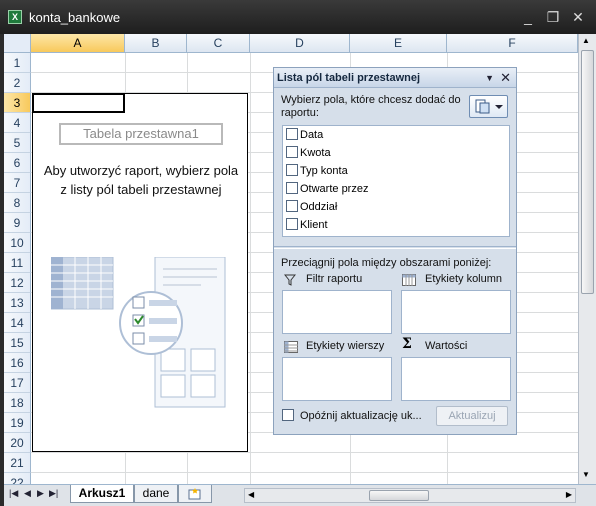 The image size is (596, 506). I want to click on field-layout-button, so click(488, 106).